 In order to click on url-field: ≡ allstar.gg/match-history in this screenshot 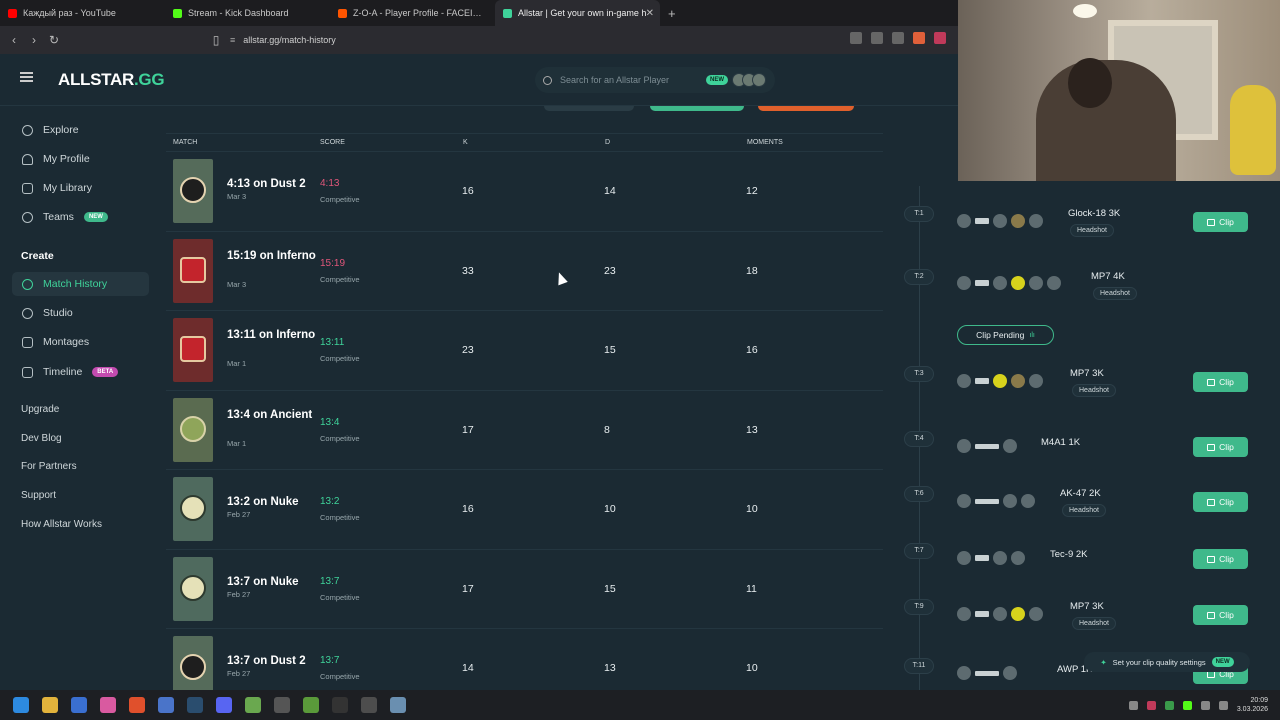, I will do `click(540, 40)`.